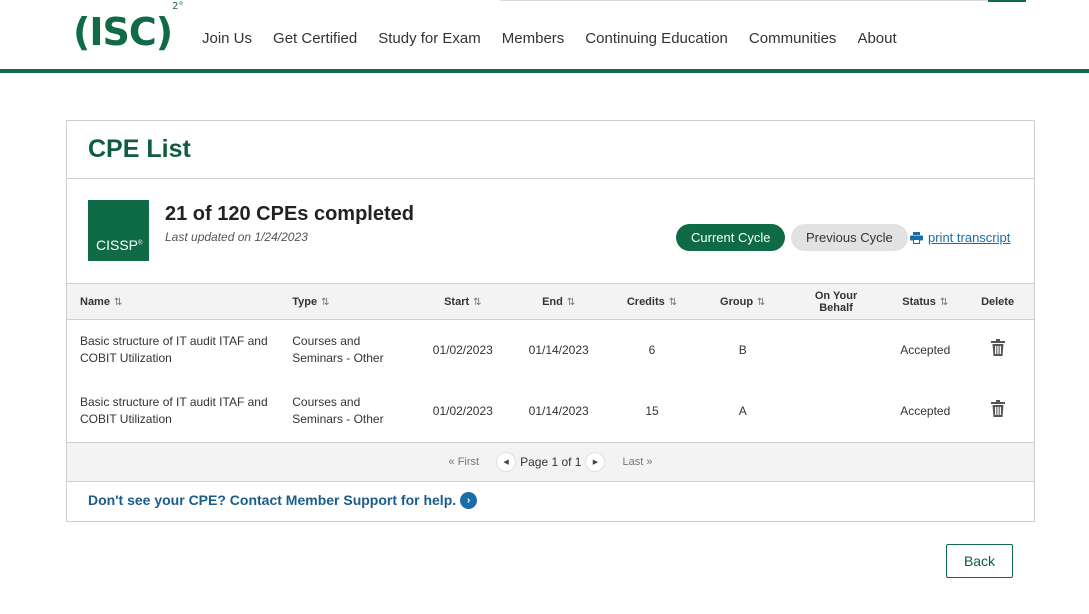  Describe the element at coordinates (652, 349) in the screenshot. I see `cell-credits: 6` at that location.